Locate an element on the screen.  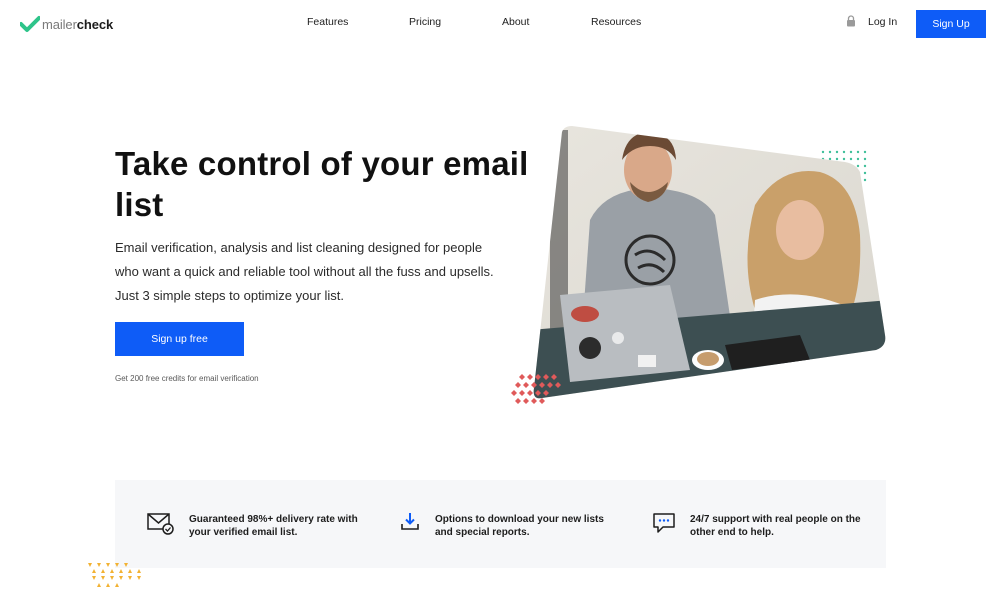
mailercheck-logo: mailercheck is located at coordinates (66, 24).